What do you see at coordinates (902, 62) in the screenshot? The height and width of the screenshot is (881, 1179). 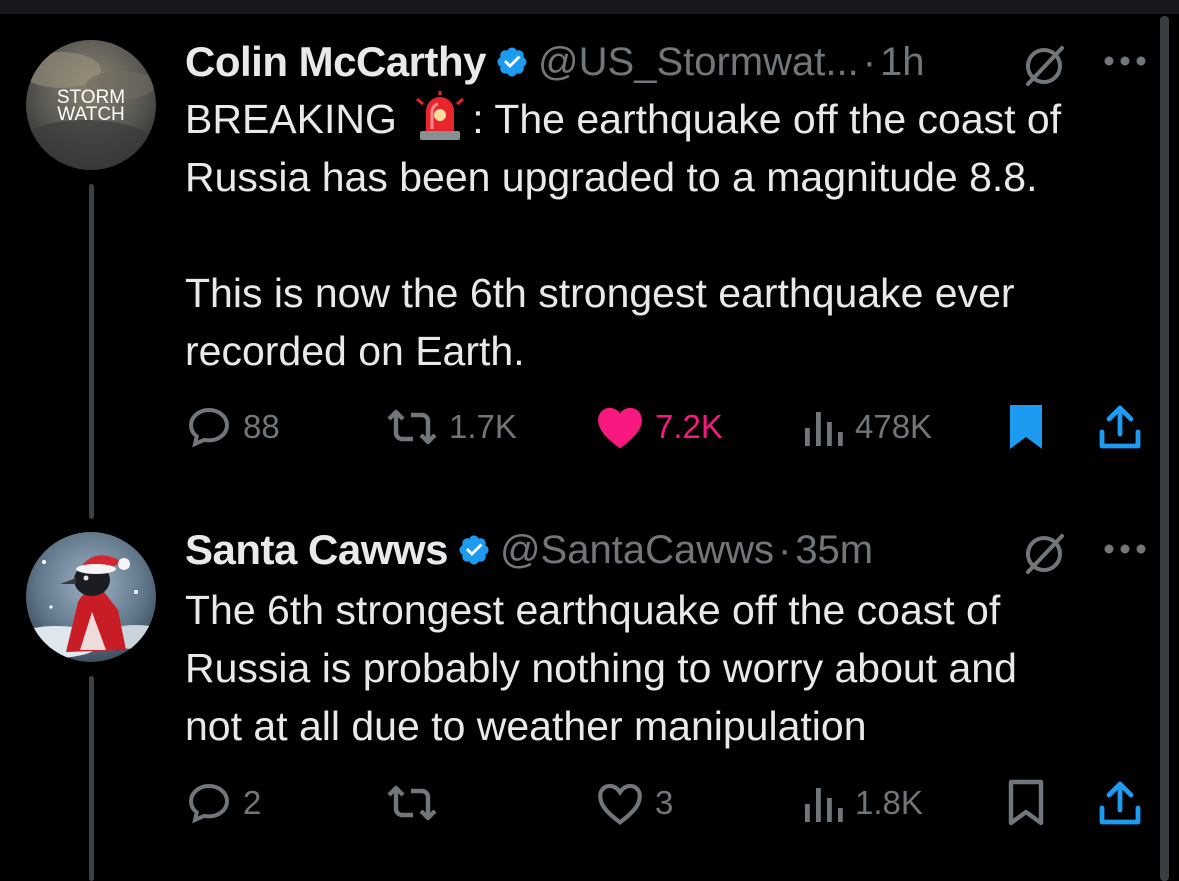 I see `timestamp: 1h` at bounding box center [902, 62].